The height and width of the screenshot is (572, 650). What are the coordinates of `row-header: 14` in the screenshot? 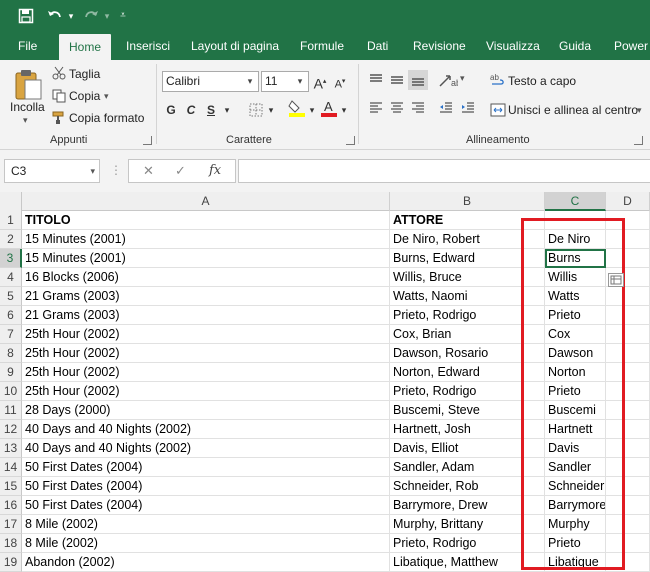 It's located at (11, 467).